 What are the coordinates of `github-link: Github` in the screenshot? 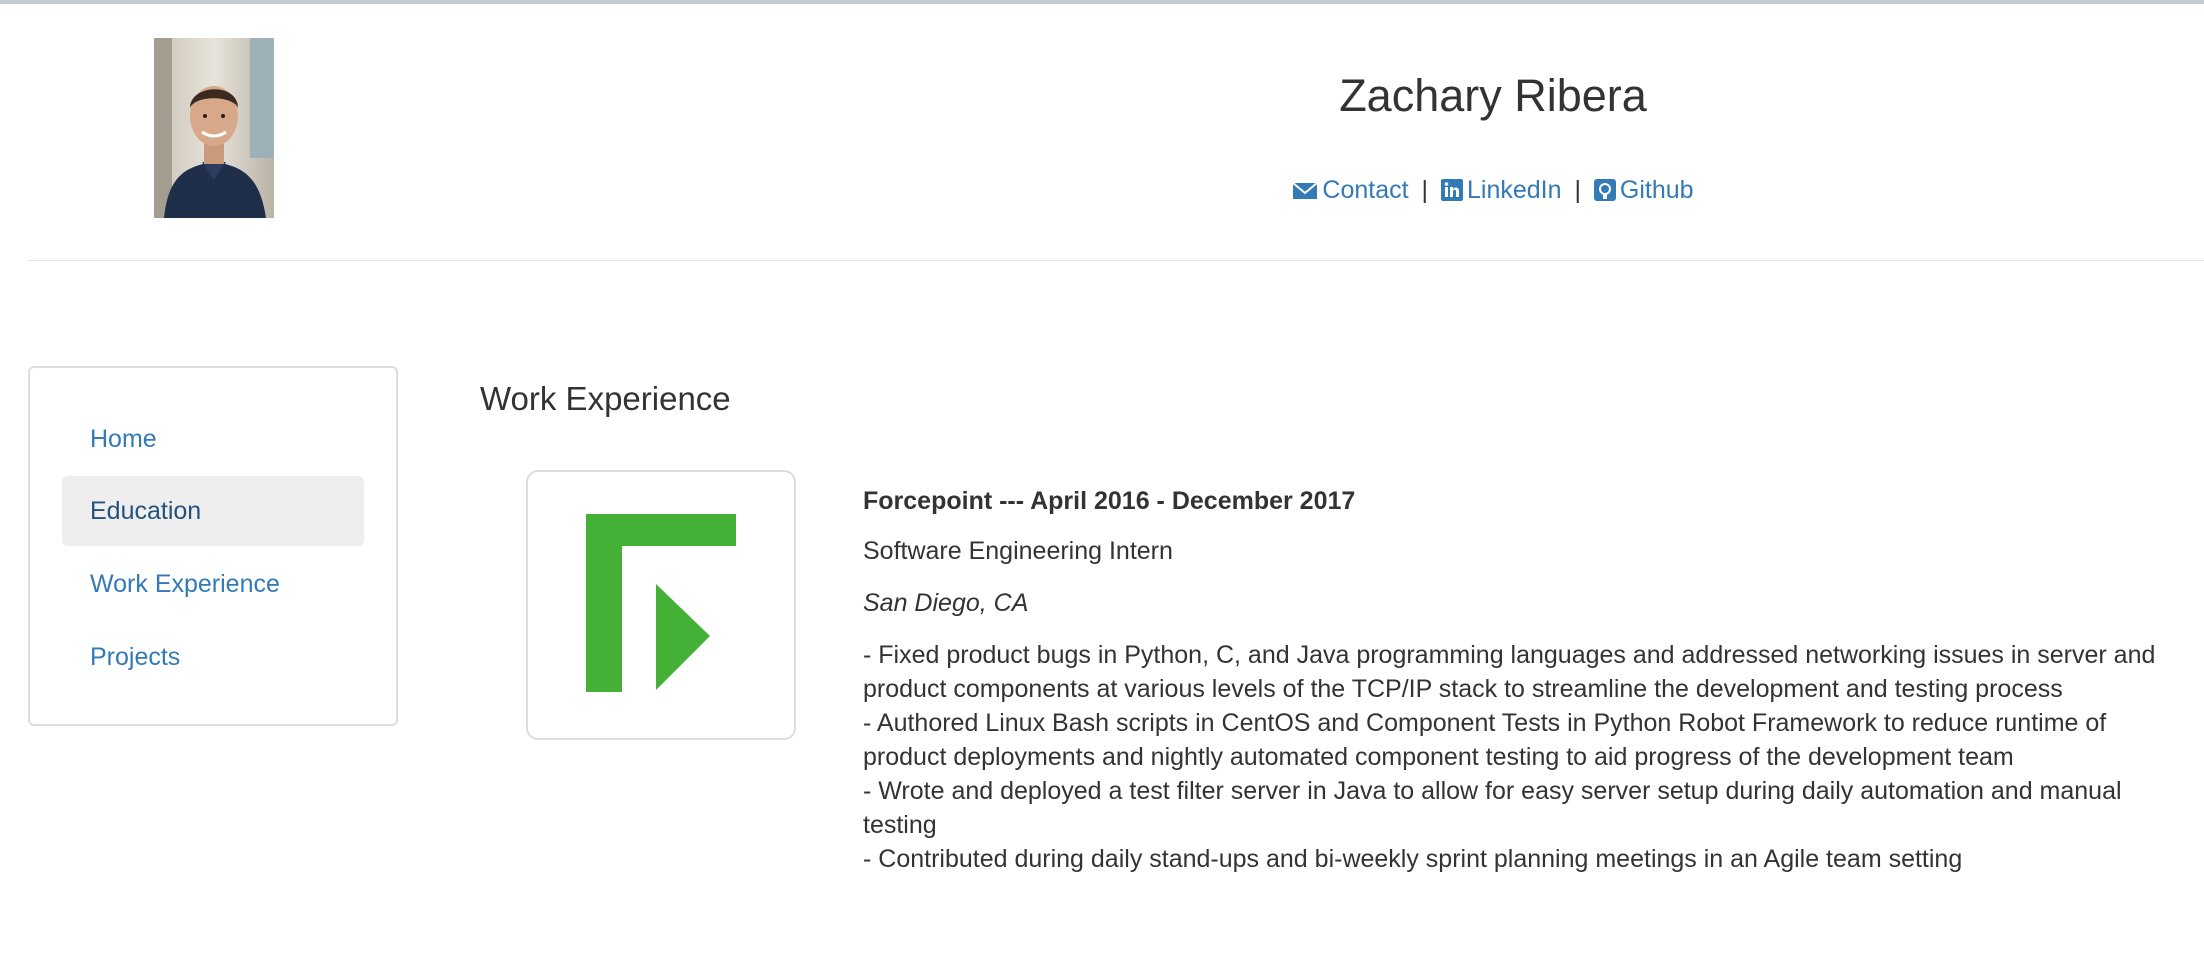 It's located at (1640, 190).